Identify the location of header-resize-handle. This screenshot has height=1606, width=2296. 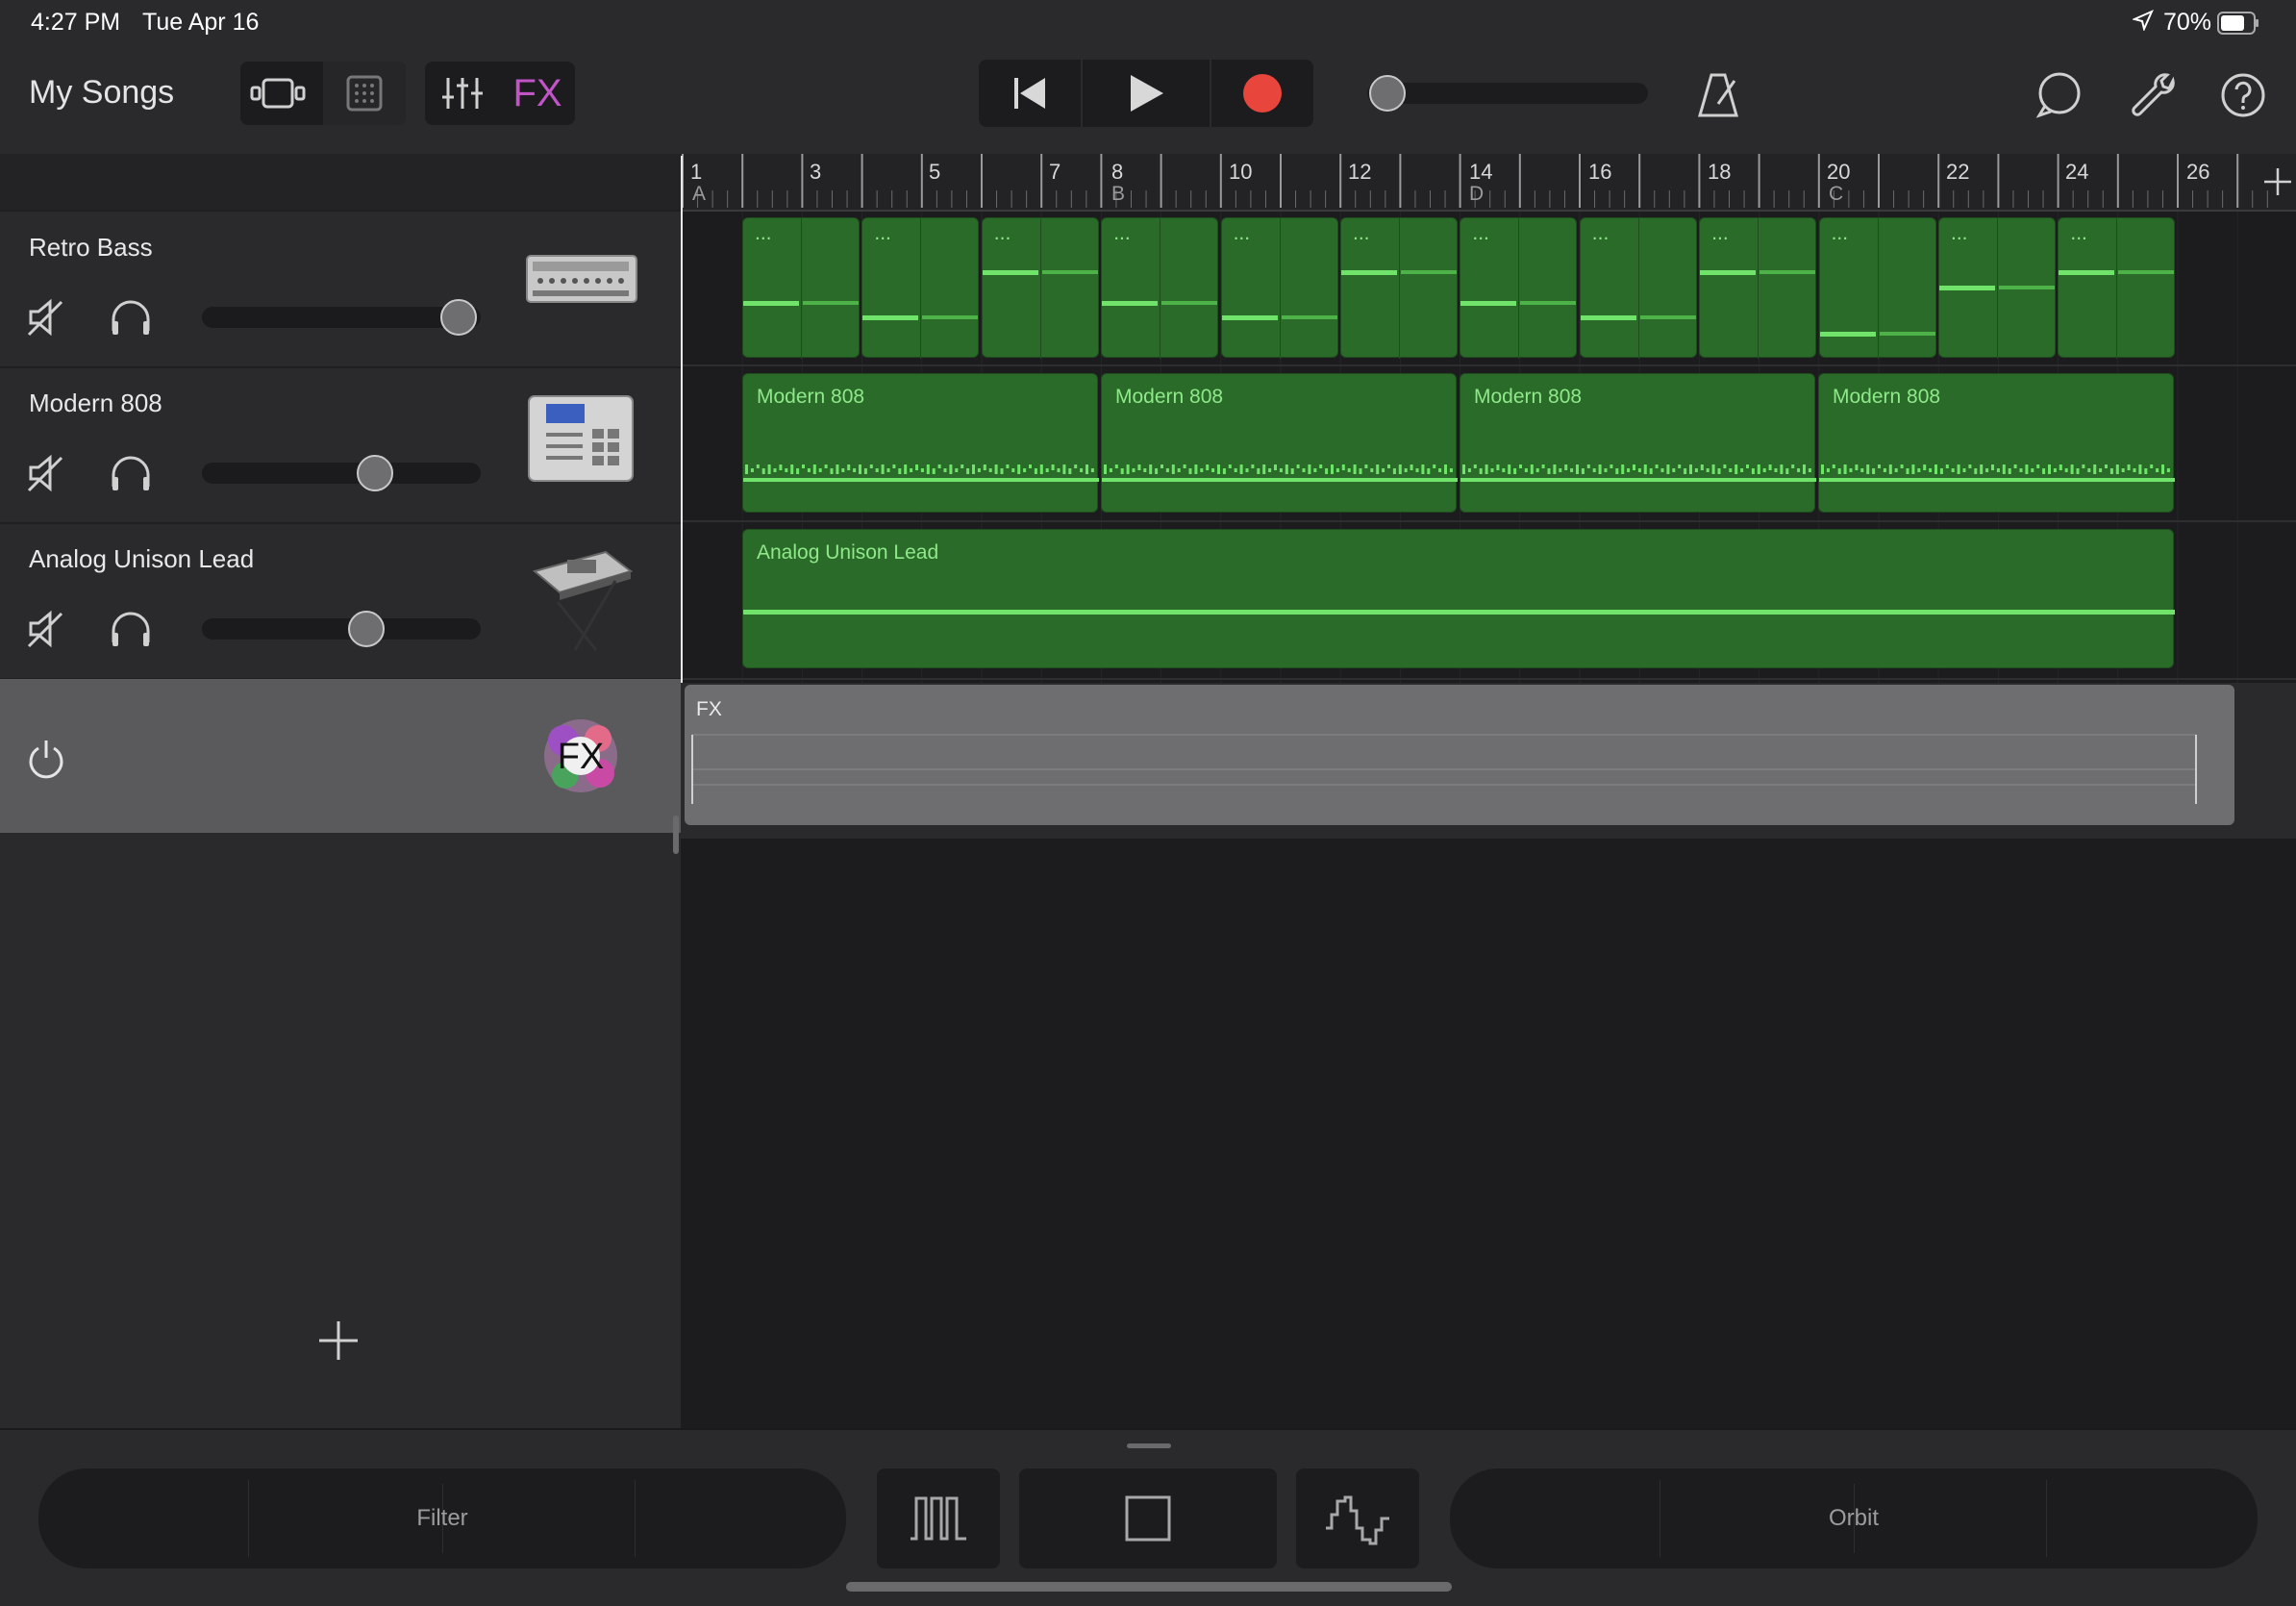
(676, 835).